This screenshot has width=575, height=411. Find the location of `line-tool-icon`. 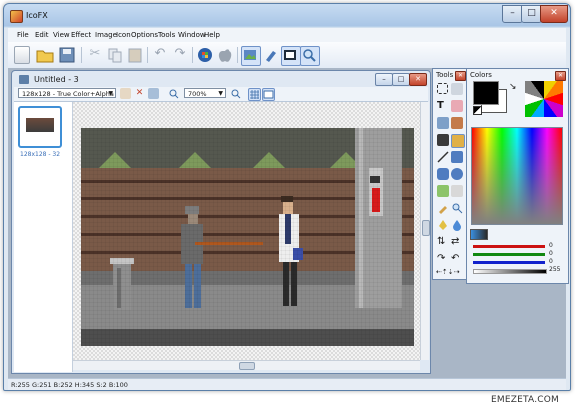

line-tool-icon is located at coordinates (443, 157).